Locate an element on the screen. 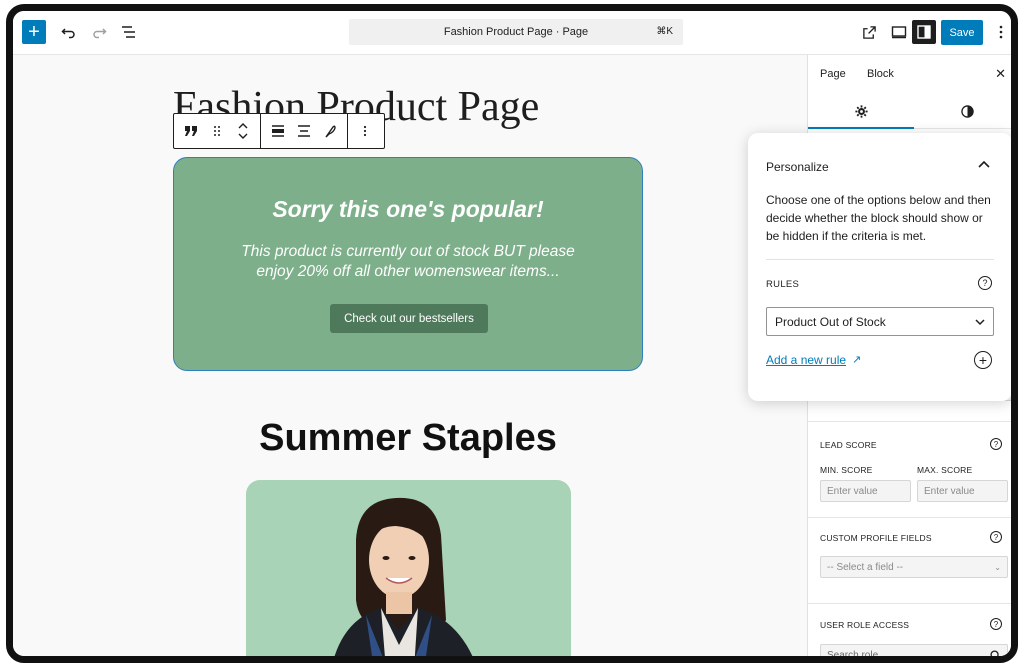 Image resolution: width=1024 pixels, height=667 pixels. external-link-icon is located at coordinates (869, 32).